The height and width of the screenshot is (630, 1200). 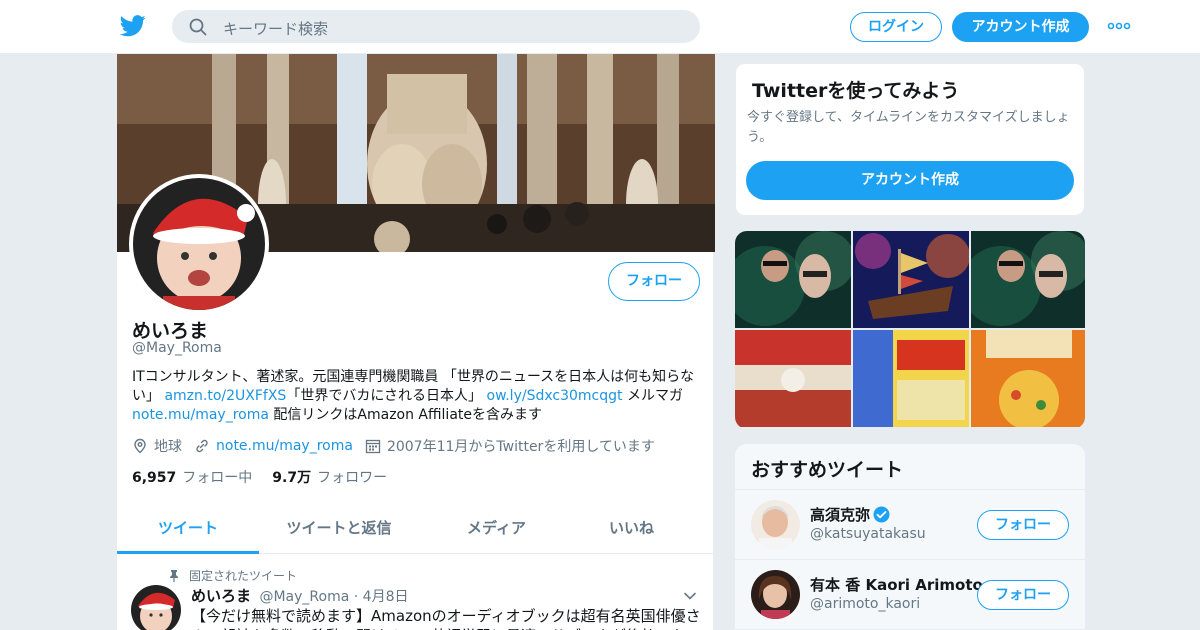 I want to click on pinned-label-row: 固定されたツイート, so click(x=233, y=575).